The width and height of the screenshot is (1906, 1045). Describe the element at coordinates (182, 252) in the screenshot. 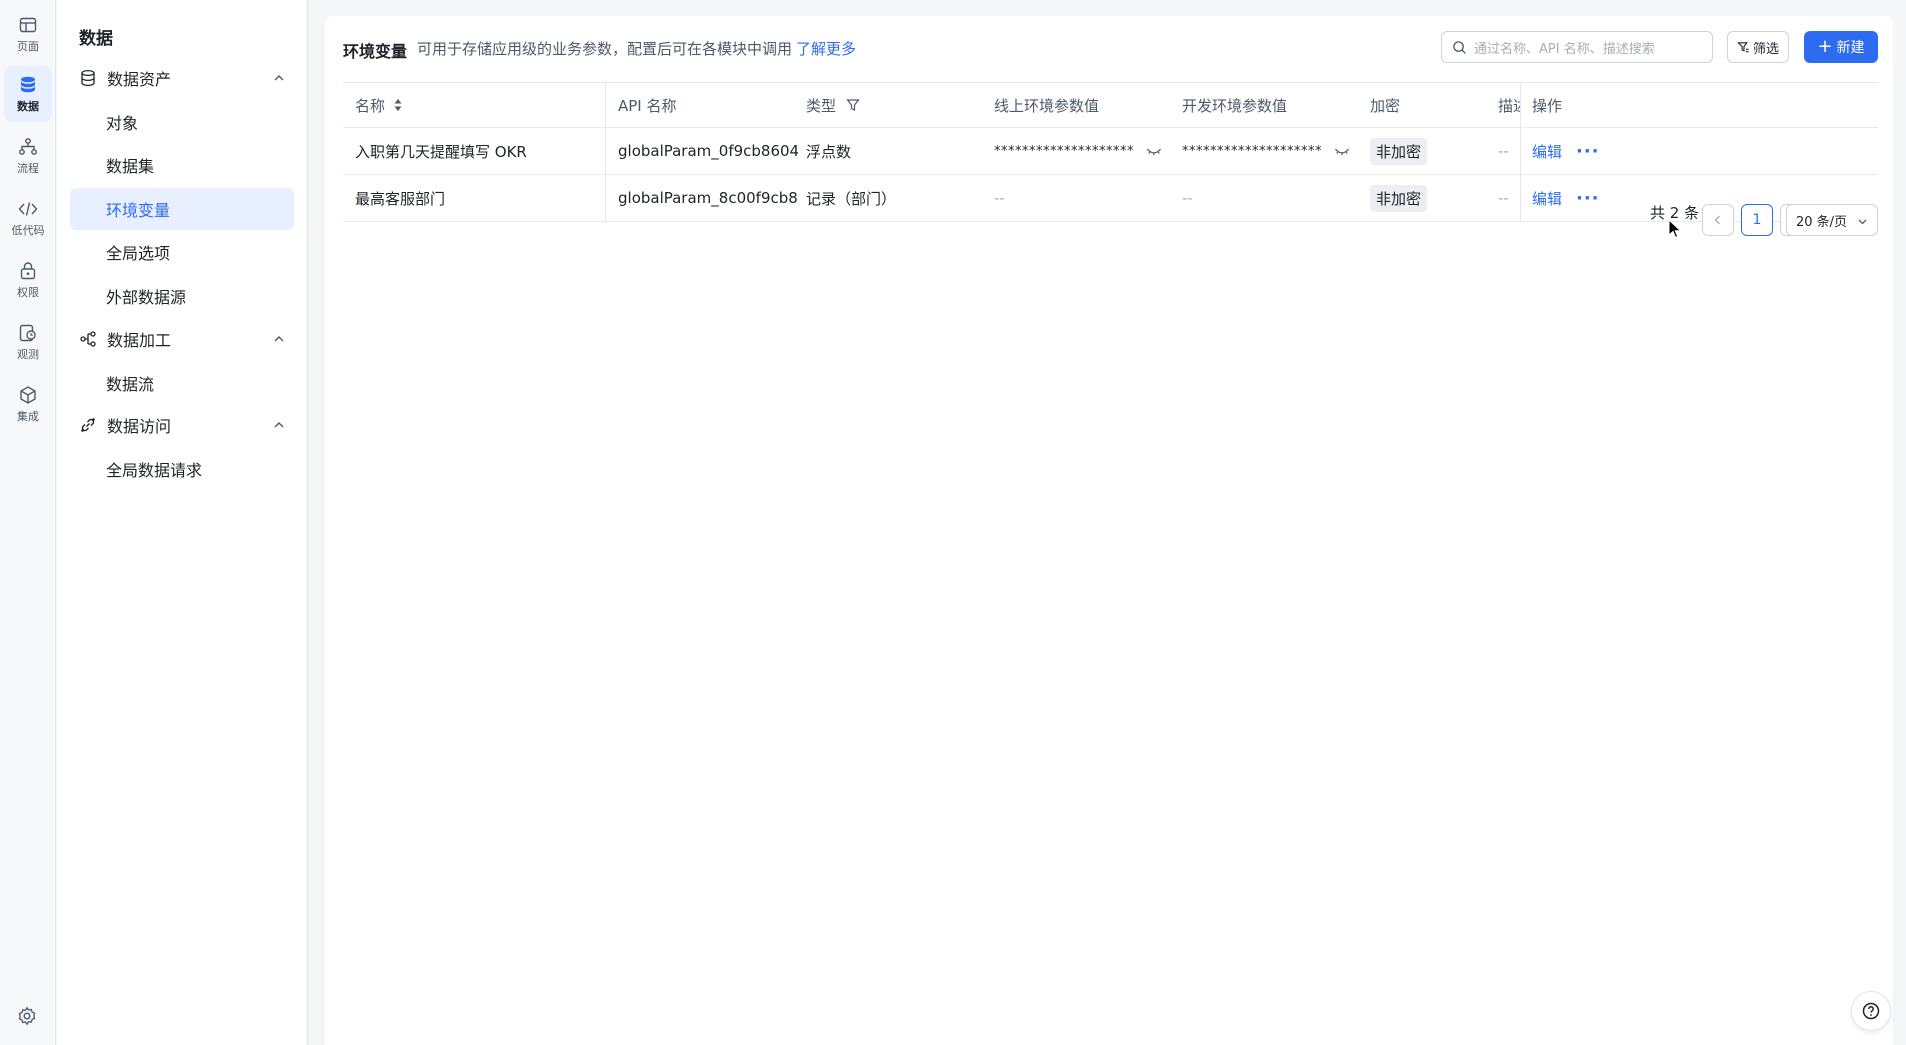

I see `sidebar-item-global-options: 全局选项` at that location.